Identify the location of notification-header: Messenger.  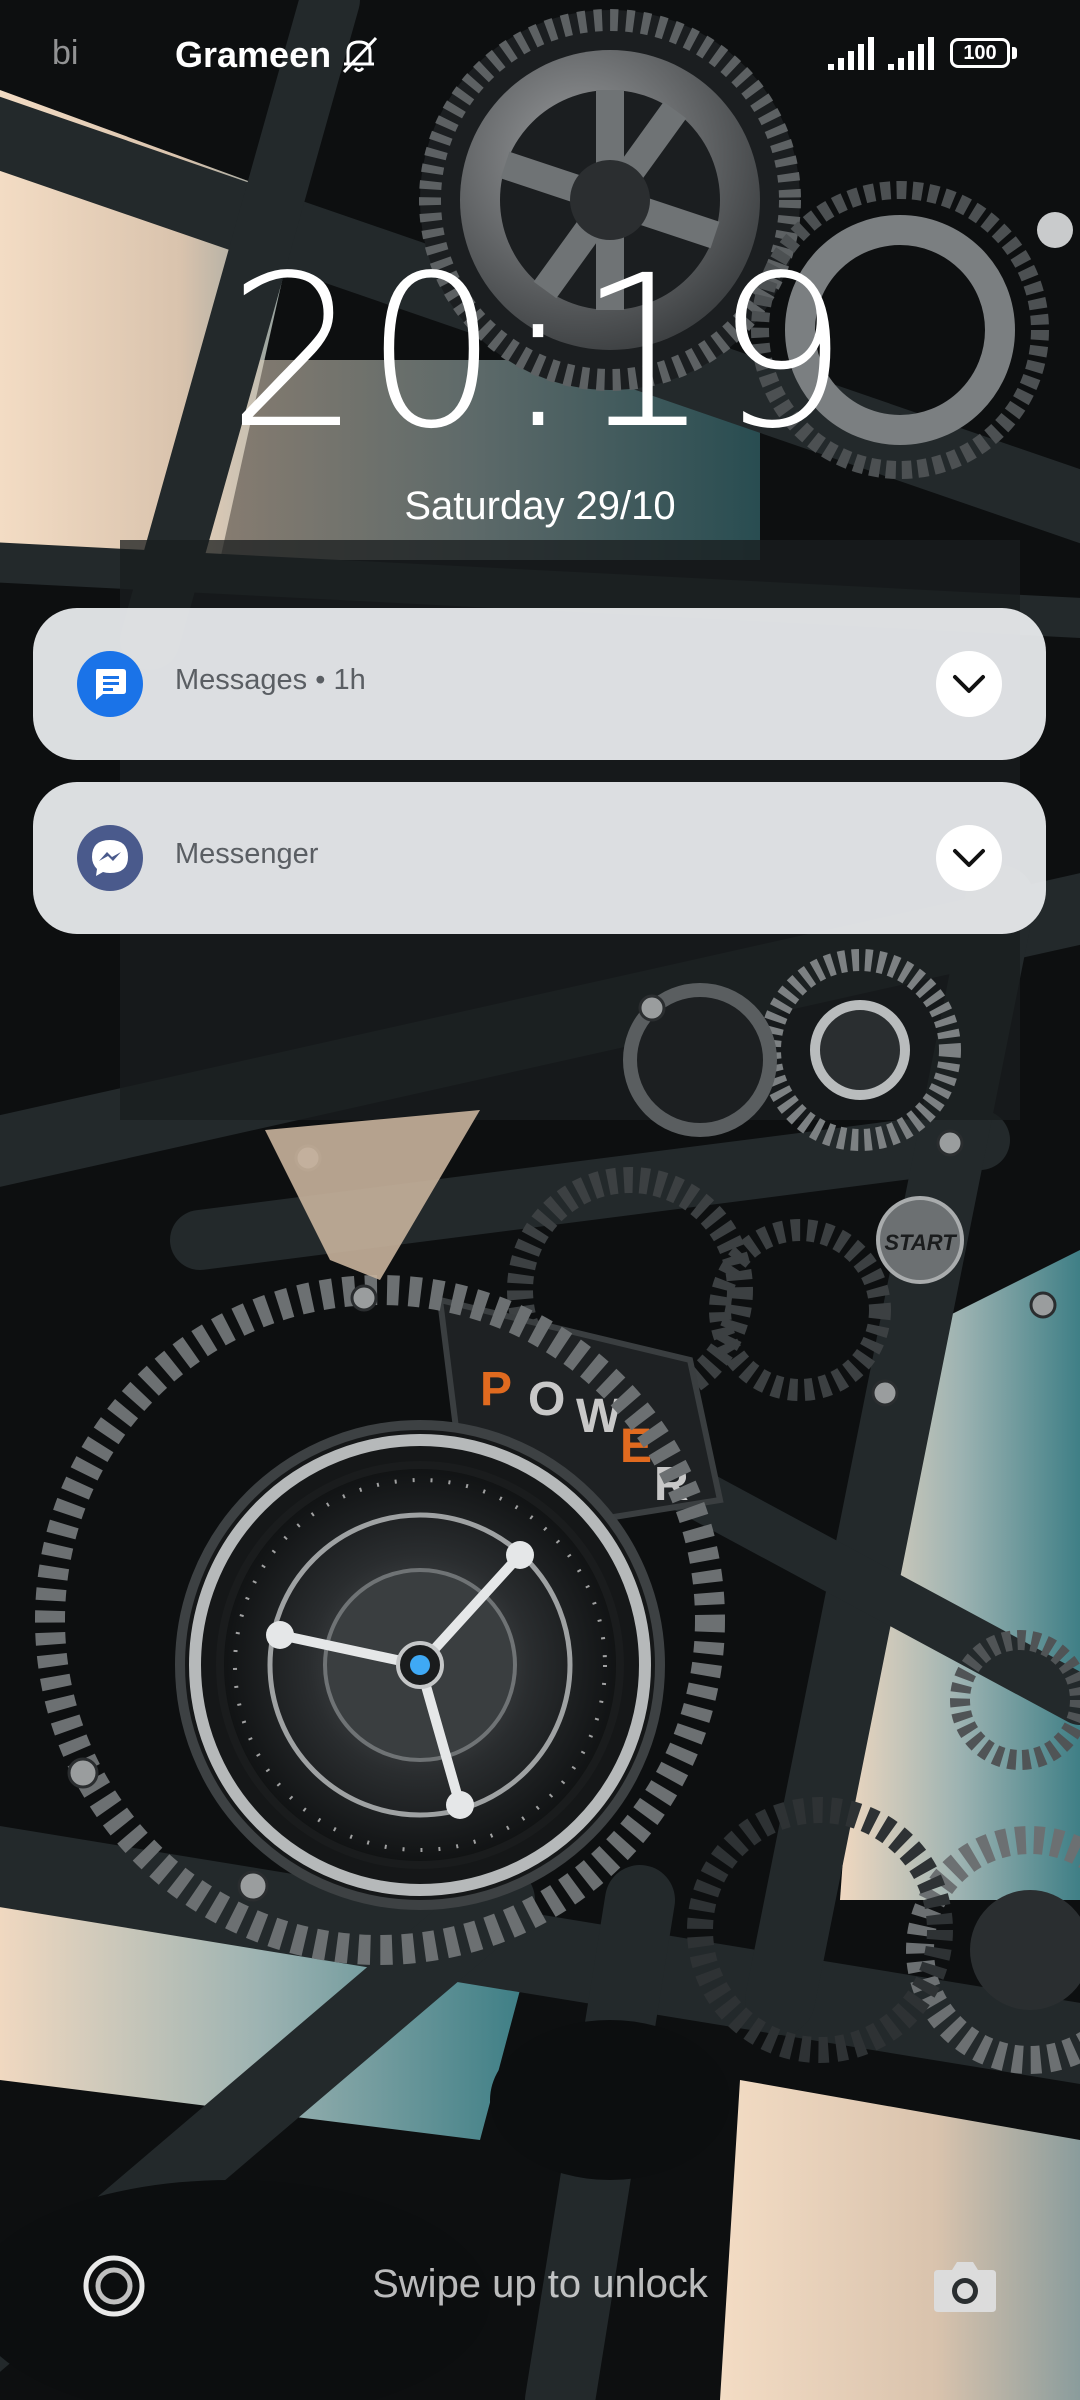
(246, 854).